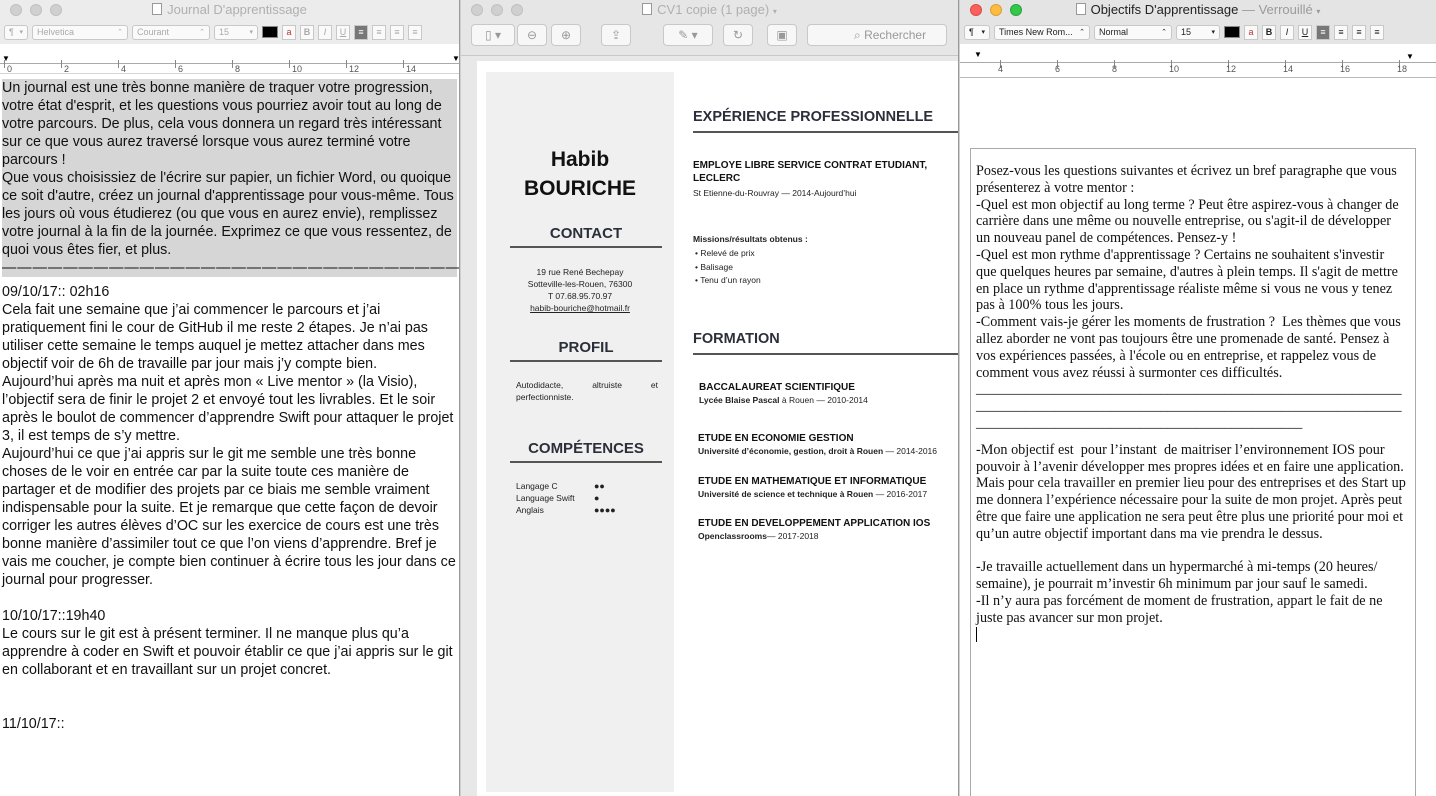 The height and width of the screenshot is (796, 1436). Describe the element at coordinates (530, 510) in the screenshot. I see `skill-name: Anglais` at that location.